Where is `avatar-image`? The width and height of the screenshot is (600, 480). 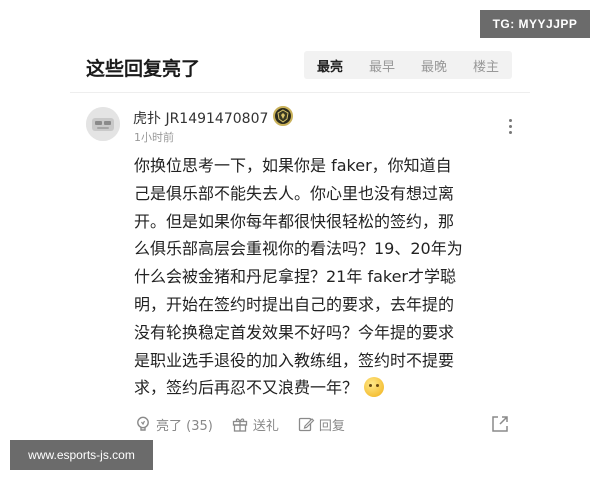 avatar-image is located at coordinates (103, 124).